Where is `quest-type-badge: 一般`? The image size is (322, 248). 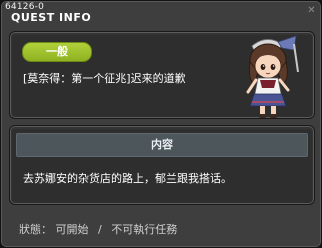
quest-type-badge: 一般 is located at coordinates (57, 52).